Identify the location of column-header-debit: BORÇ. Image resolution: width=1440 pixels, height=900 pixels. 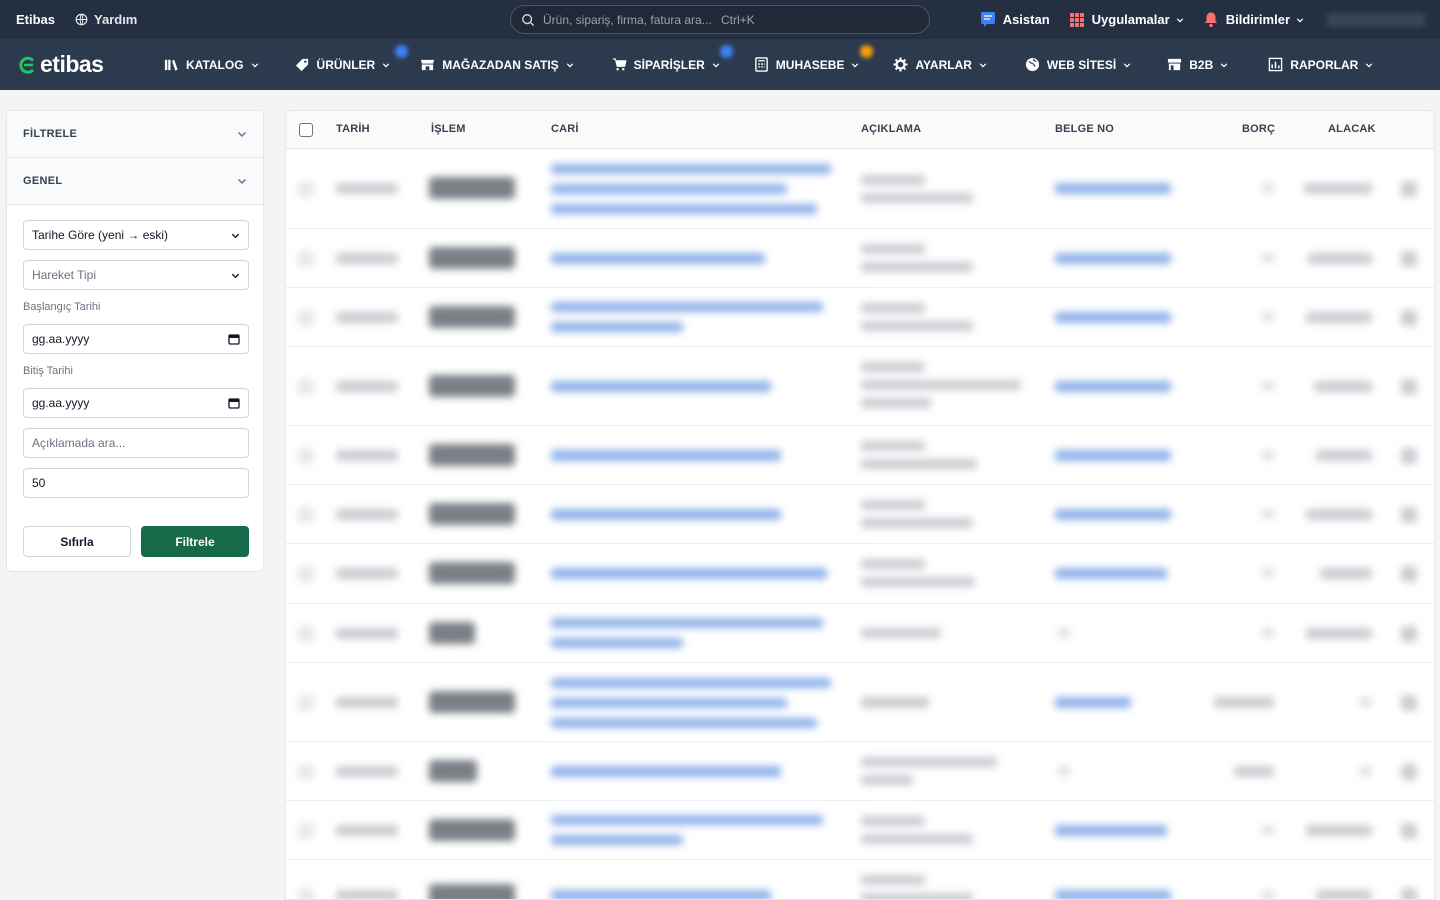
(1258, 129).